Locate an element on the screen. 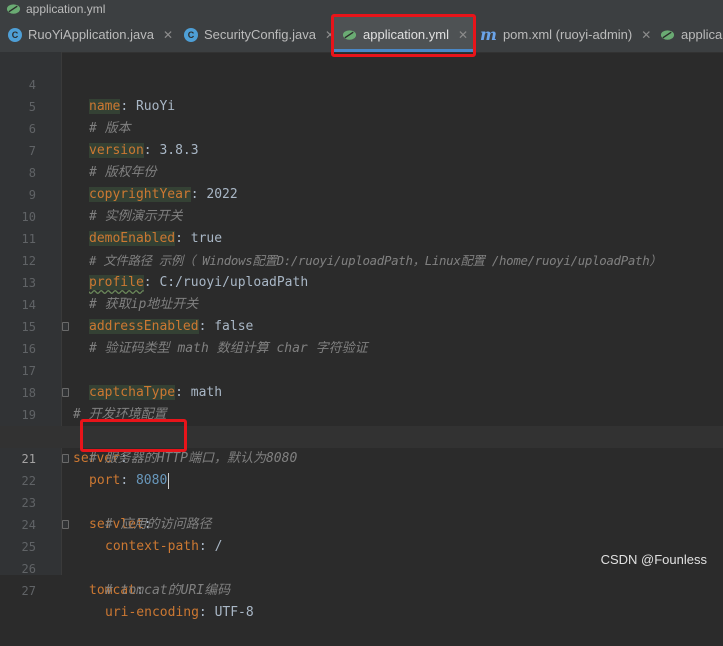  code-line-current: 21 port: 8080 is located at coordinates (361, 457).